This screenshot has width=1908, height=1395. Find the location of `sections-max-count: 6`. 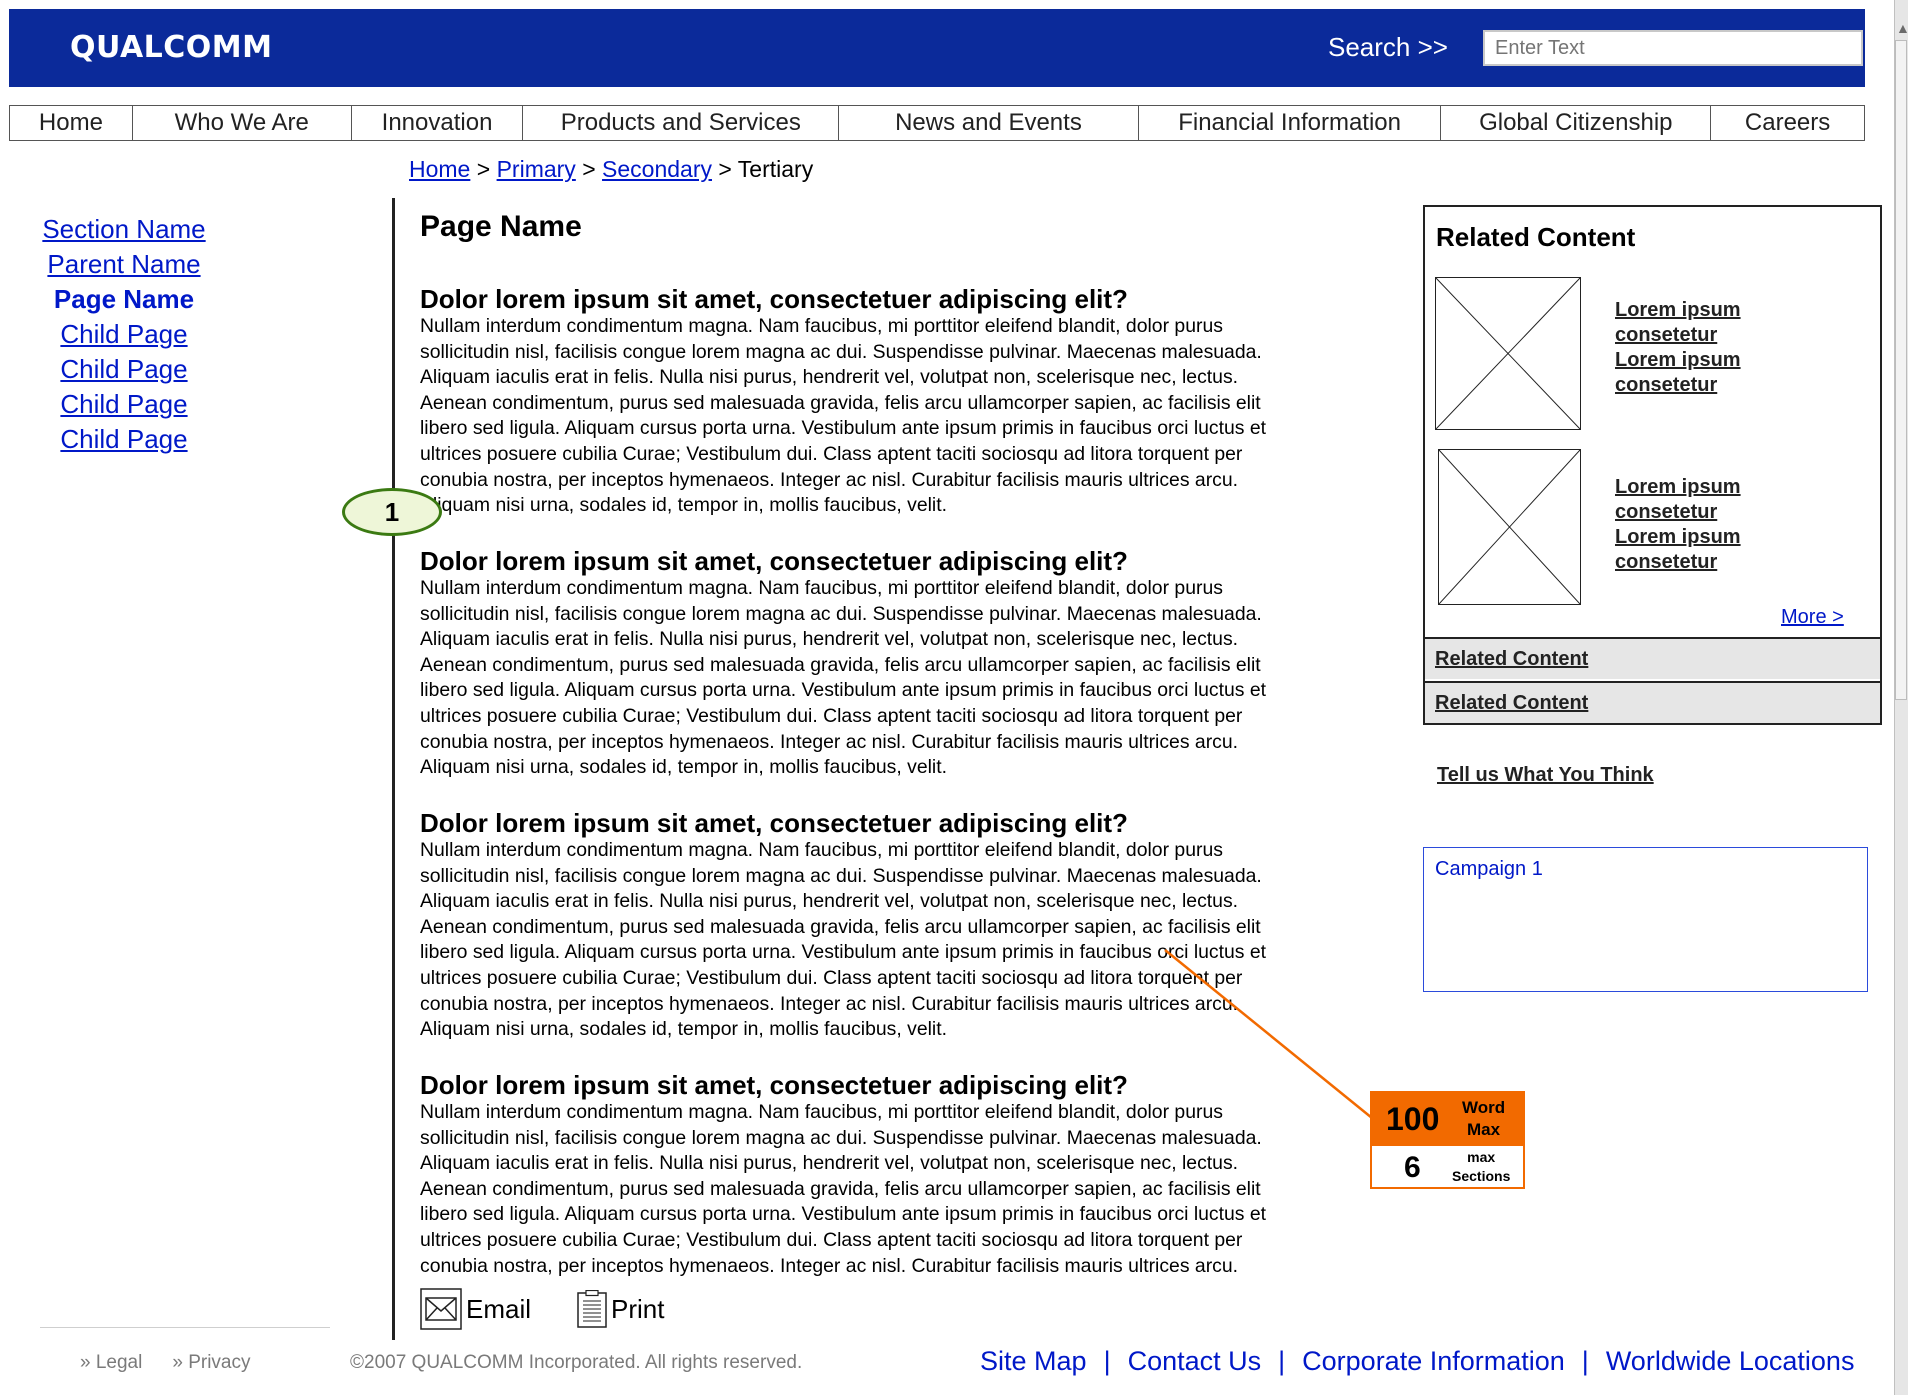

sections-max-count: 6 is located at coordinates (1412, 1167).